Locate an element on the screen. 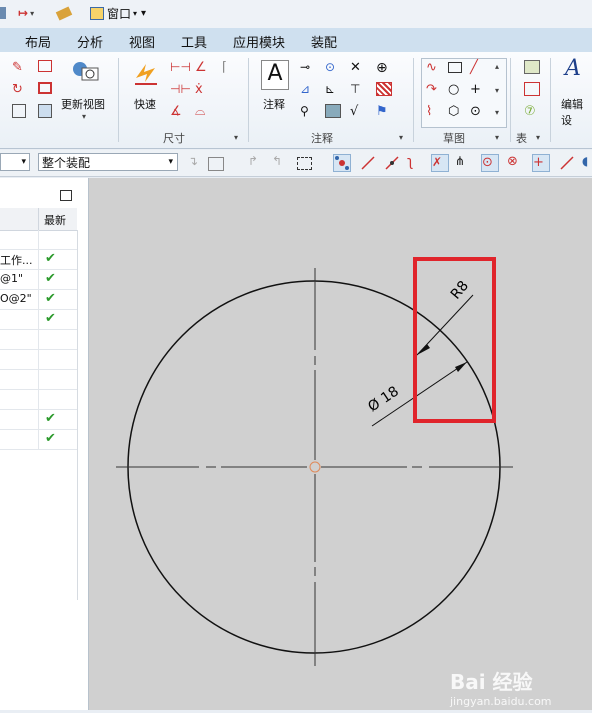 This screenshot has width=592, height=713. qa-tool-icon: ↦ ▾ is located at coordinates (26, 13).